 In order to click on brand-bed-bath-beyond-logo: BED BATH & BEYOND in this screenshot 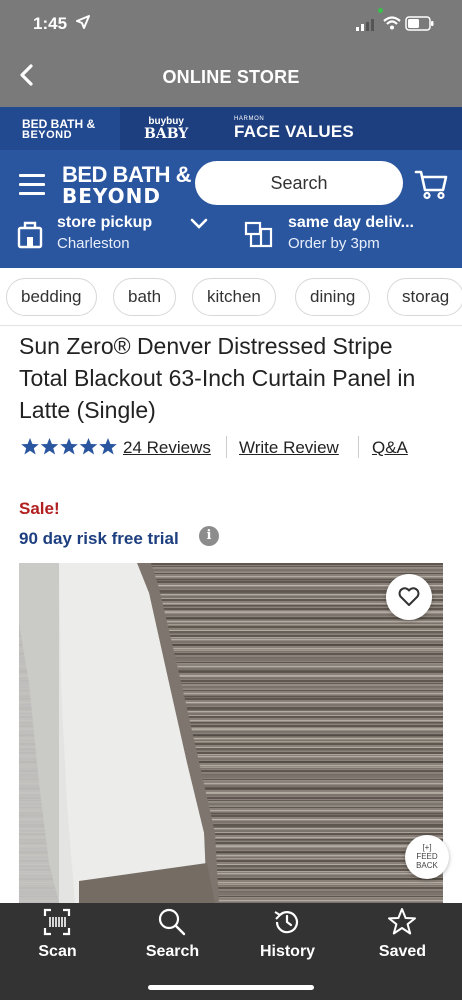, I will do `click(58, 129)`.